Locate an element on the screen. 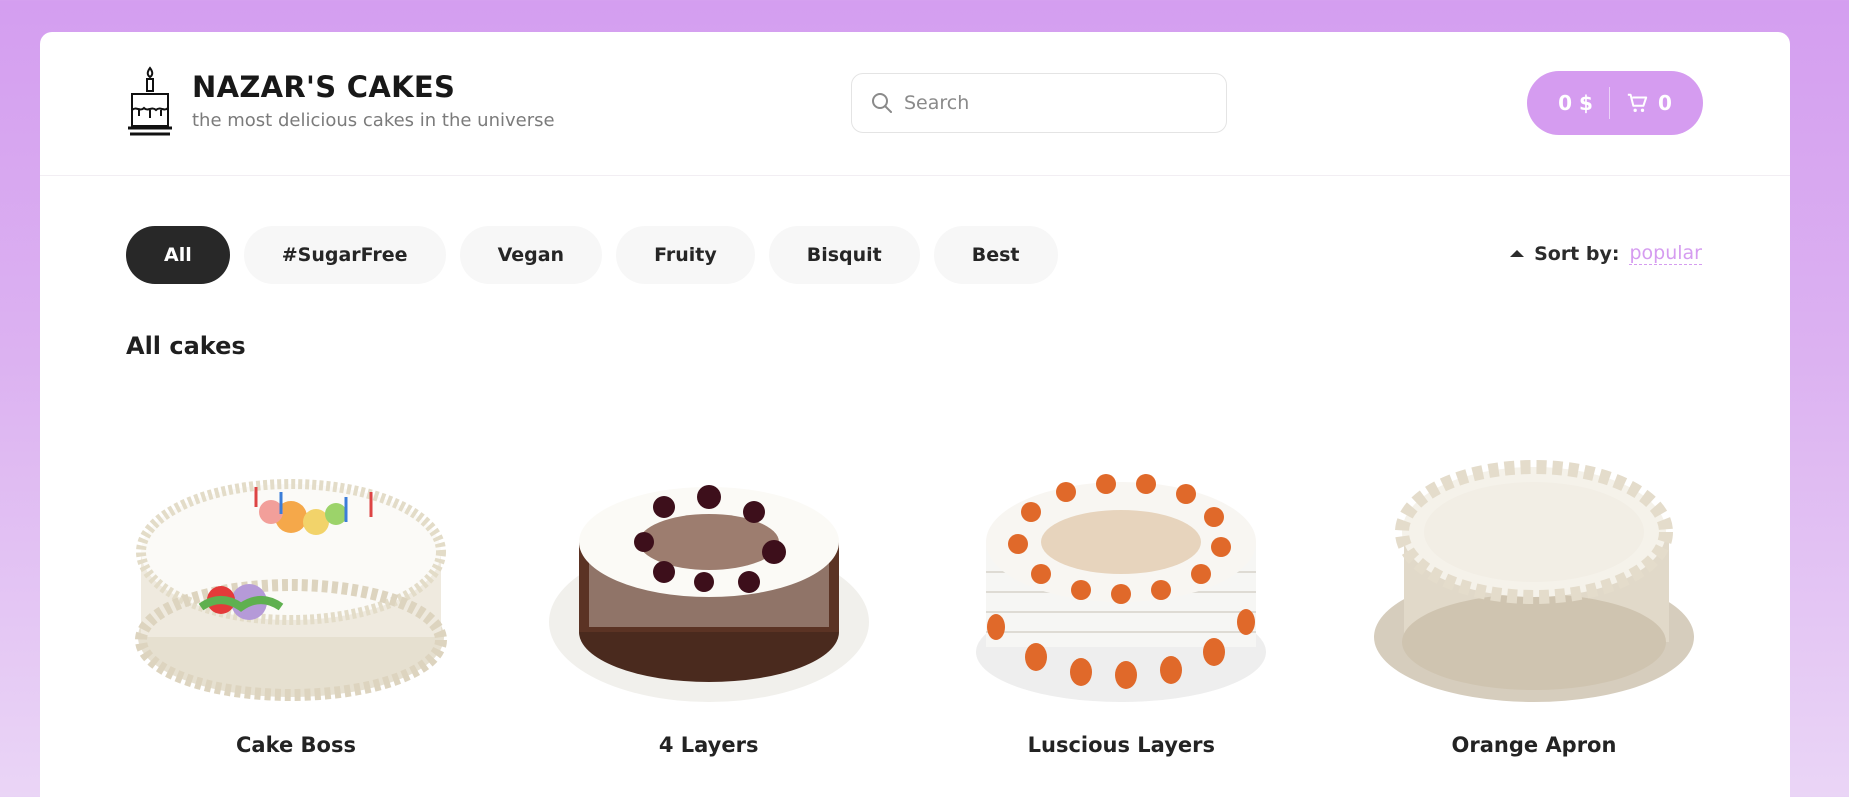  category-chip-sugarfree: #SugarFree is located at coordinates (344, 255).